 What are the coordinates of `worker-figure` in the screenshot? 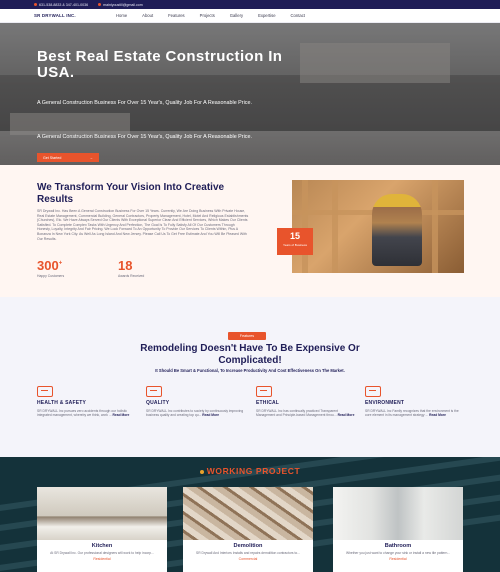 It's located at (397, 230).